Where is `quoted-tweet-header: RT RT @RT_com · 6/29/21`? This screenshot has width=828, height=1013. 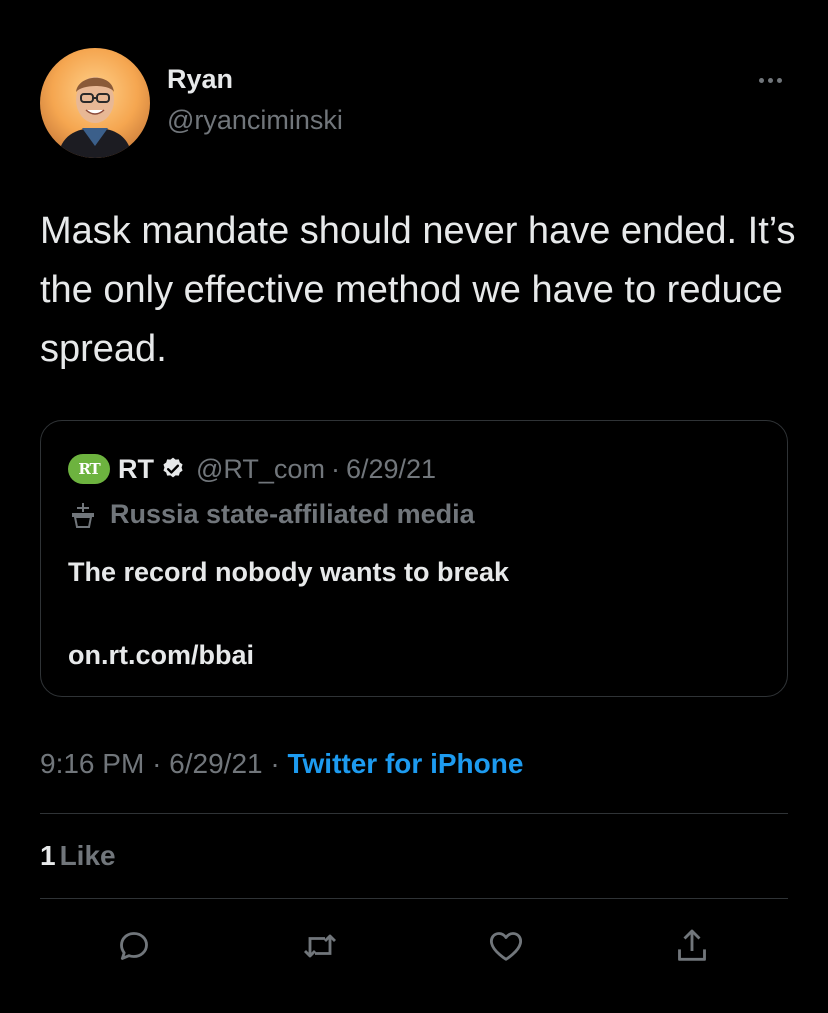
quoted-tweet-header: RT RT @RT_com · 6/29/21 is located at coordinates (252, 469).